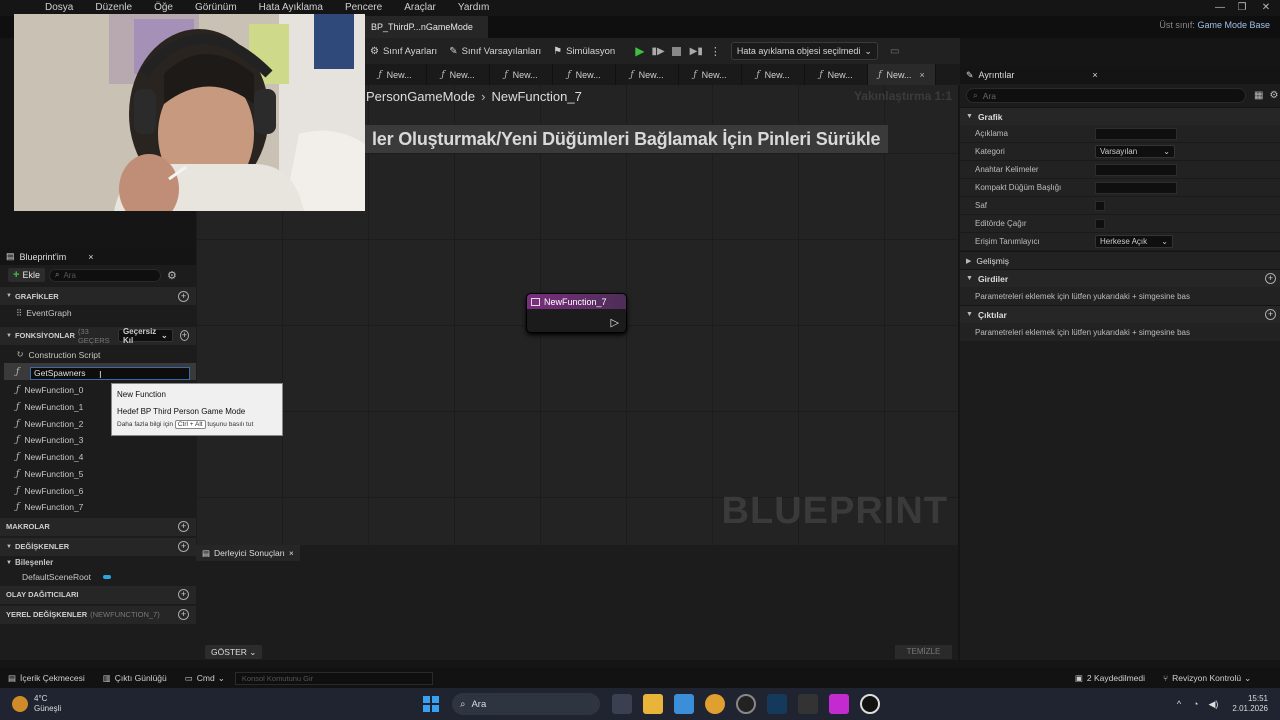 The image size is (1280, 720). What do you see at coordinates (1266, 8) in the screenshot?
I see `close-window-button: ✕` at bounding box center [1266, 8].